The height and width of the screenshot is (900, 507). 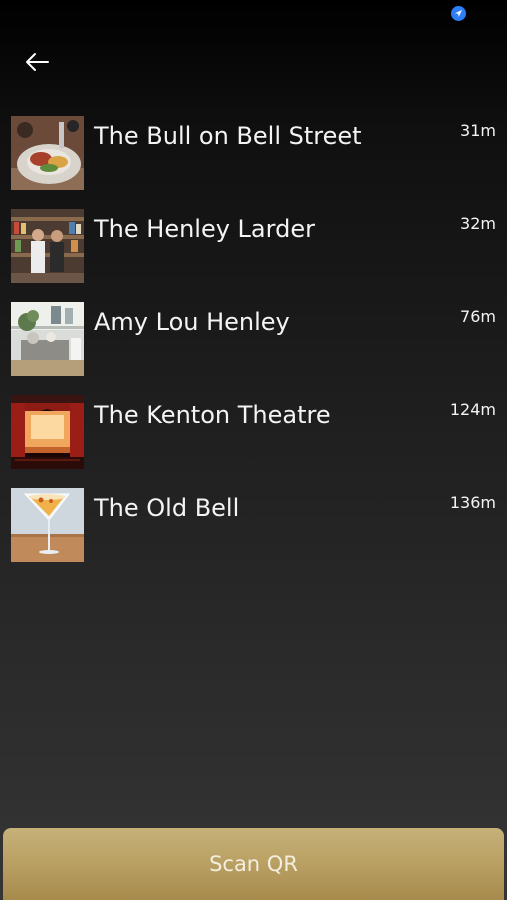 I want to click on homeware-store-thumbnail, so click(x=47, y=339).